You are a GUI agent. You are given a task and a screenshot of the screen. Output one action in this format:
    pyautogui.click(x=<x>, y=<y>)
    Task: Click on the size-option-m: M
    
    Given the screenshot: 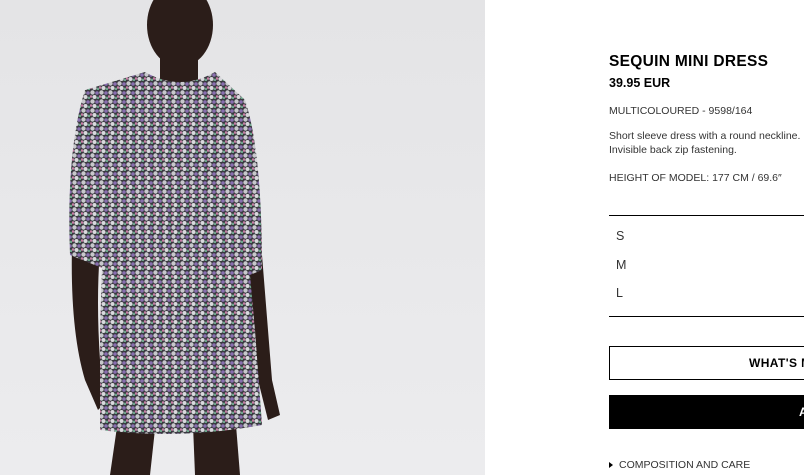 What is the action you would take?
    pyautogui.click(x=706, y=269)
    